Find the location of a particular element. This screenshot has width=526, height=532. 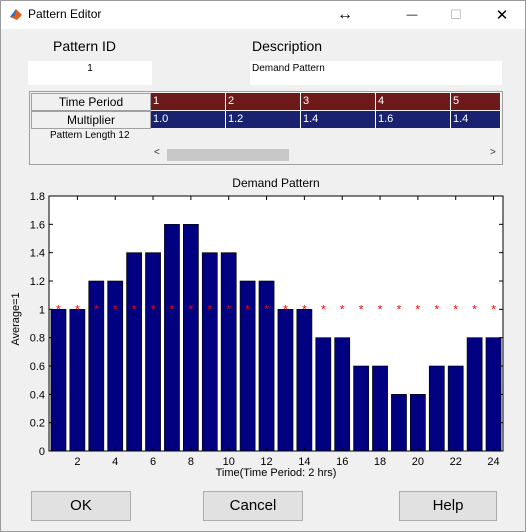

scroll-left-icon: < is located at coordinates (157, 152).